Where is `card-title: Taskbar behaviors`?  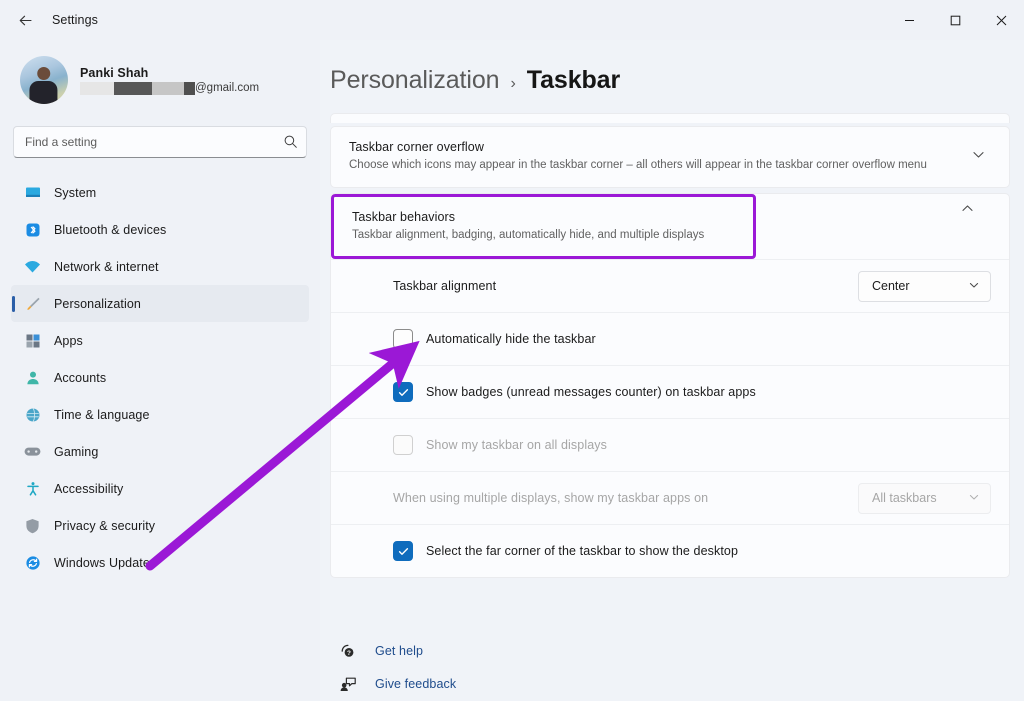 card-title: Taskbar behaviors is located at coordinates (404, 216).